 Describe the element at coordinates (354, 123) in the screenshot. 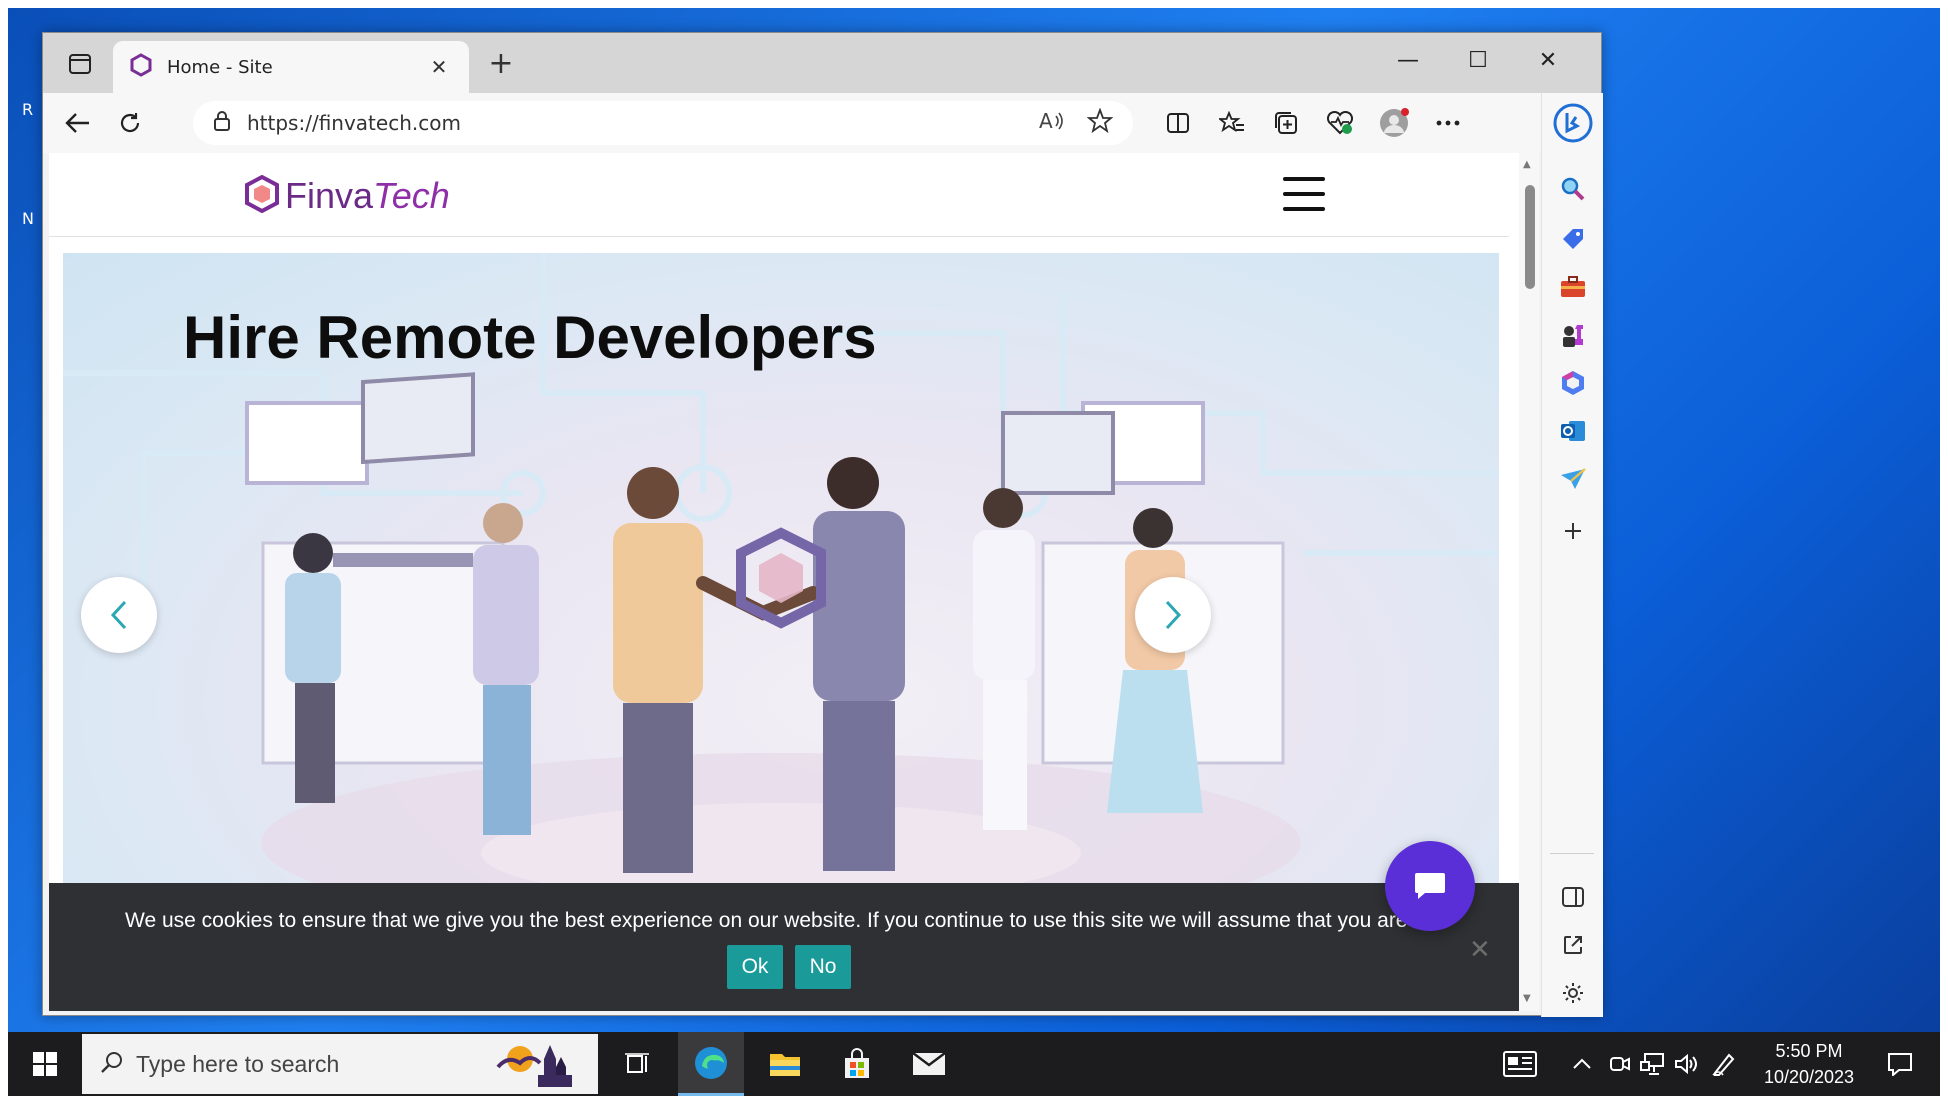

I see `url-text: https://finvatech.com` at that location.